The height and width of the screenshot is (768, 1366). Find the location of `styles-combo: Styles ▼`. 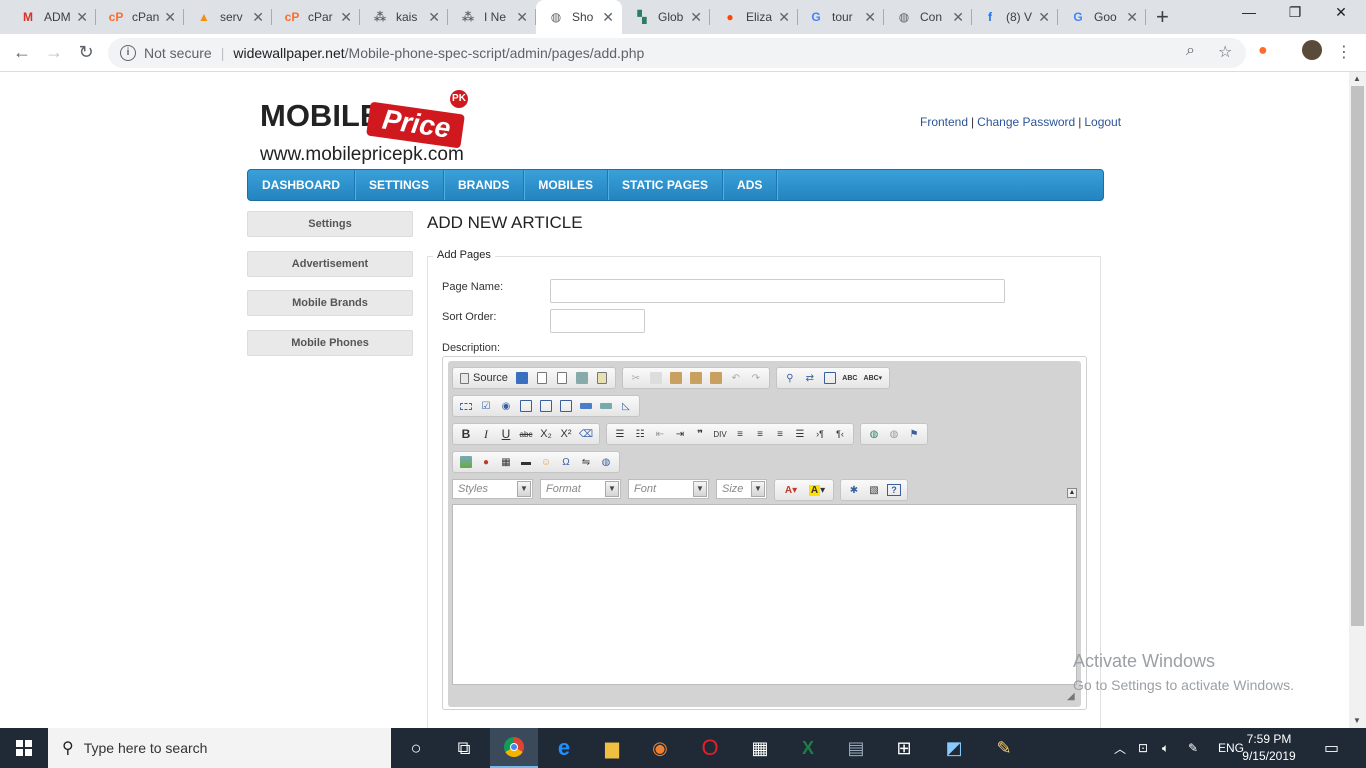

styles-combo: Styles ▼ is located at coordinates (492, 489).